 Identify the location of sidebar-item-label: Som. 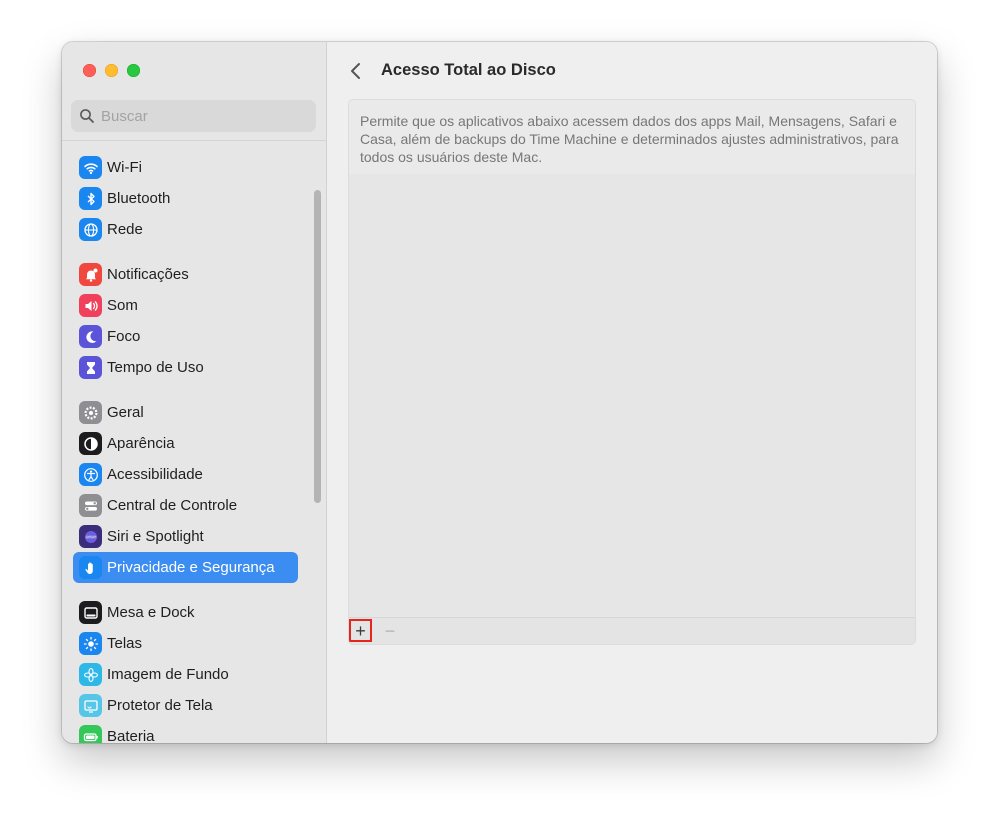
(122, 305).